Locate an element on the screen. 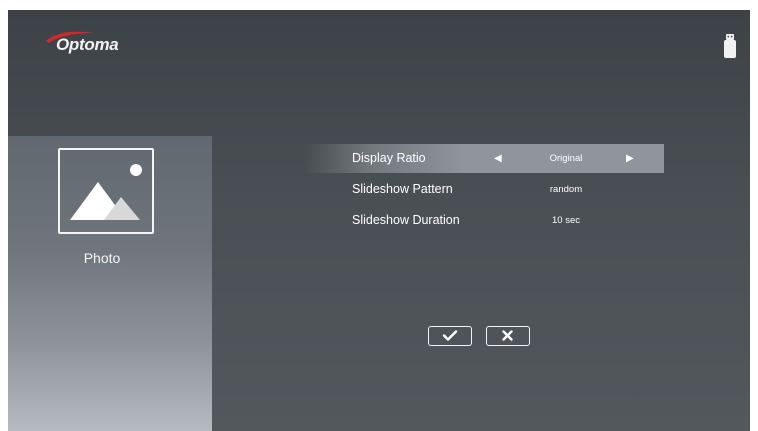 Image resolution: width=758 pixels, height=431 pixels. setting-label-slideshow-pattern: Slideshow Pattern is located at coordinates (402, 189).